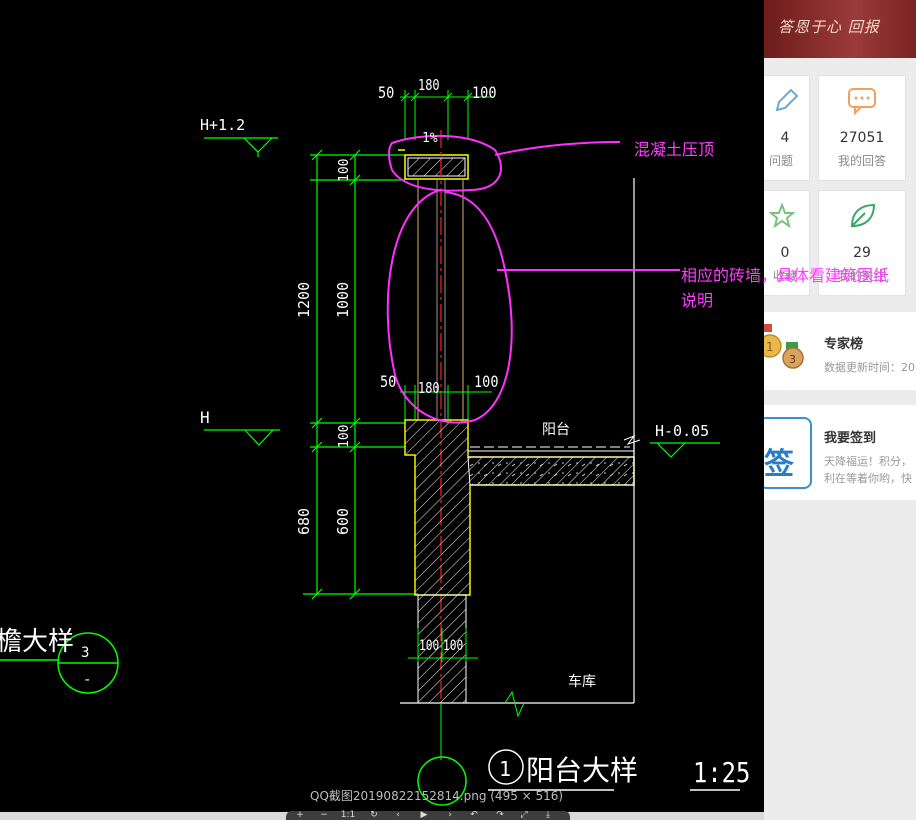 The image size is (916, 820). I want to click on left-detail-title: 檐大样, so click(37, 642).